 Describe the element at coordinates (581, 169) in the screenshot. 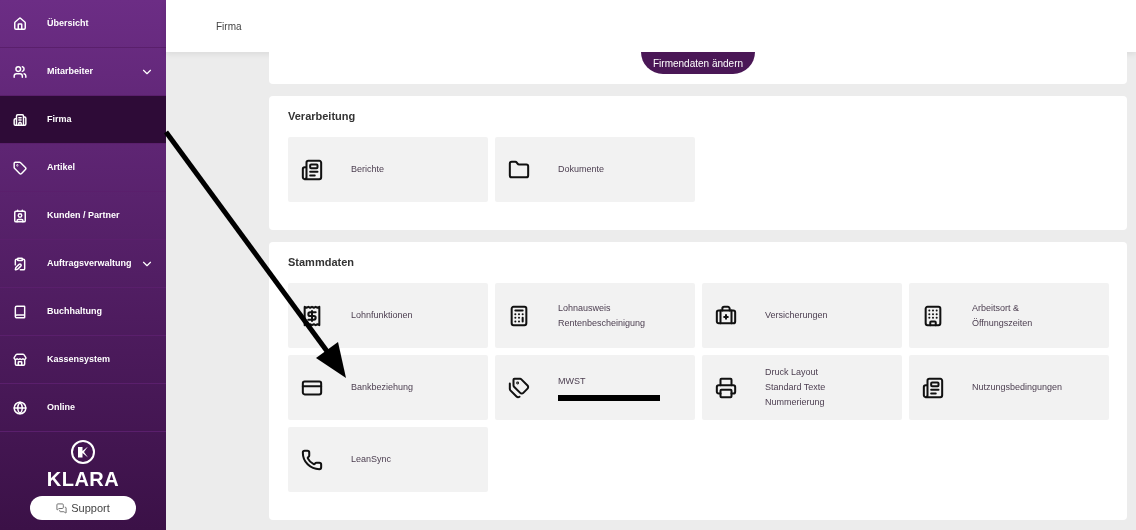

I see `tile-label: Dokumente` at that location.